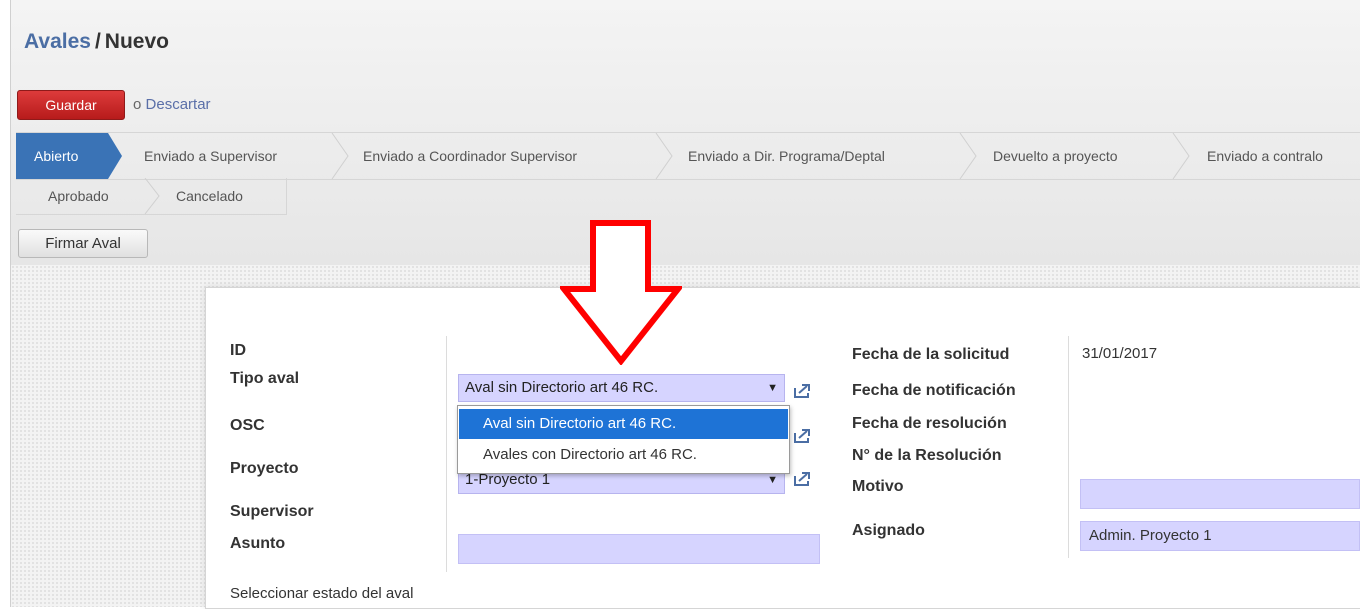  What do you see at coordinates (71, 105) in the screenshot?
I see `save-button: Guardar` at bounding box center [71, 105].